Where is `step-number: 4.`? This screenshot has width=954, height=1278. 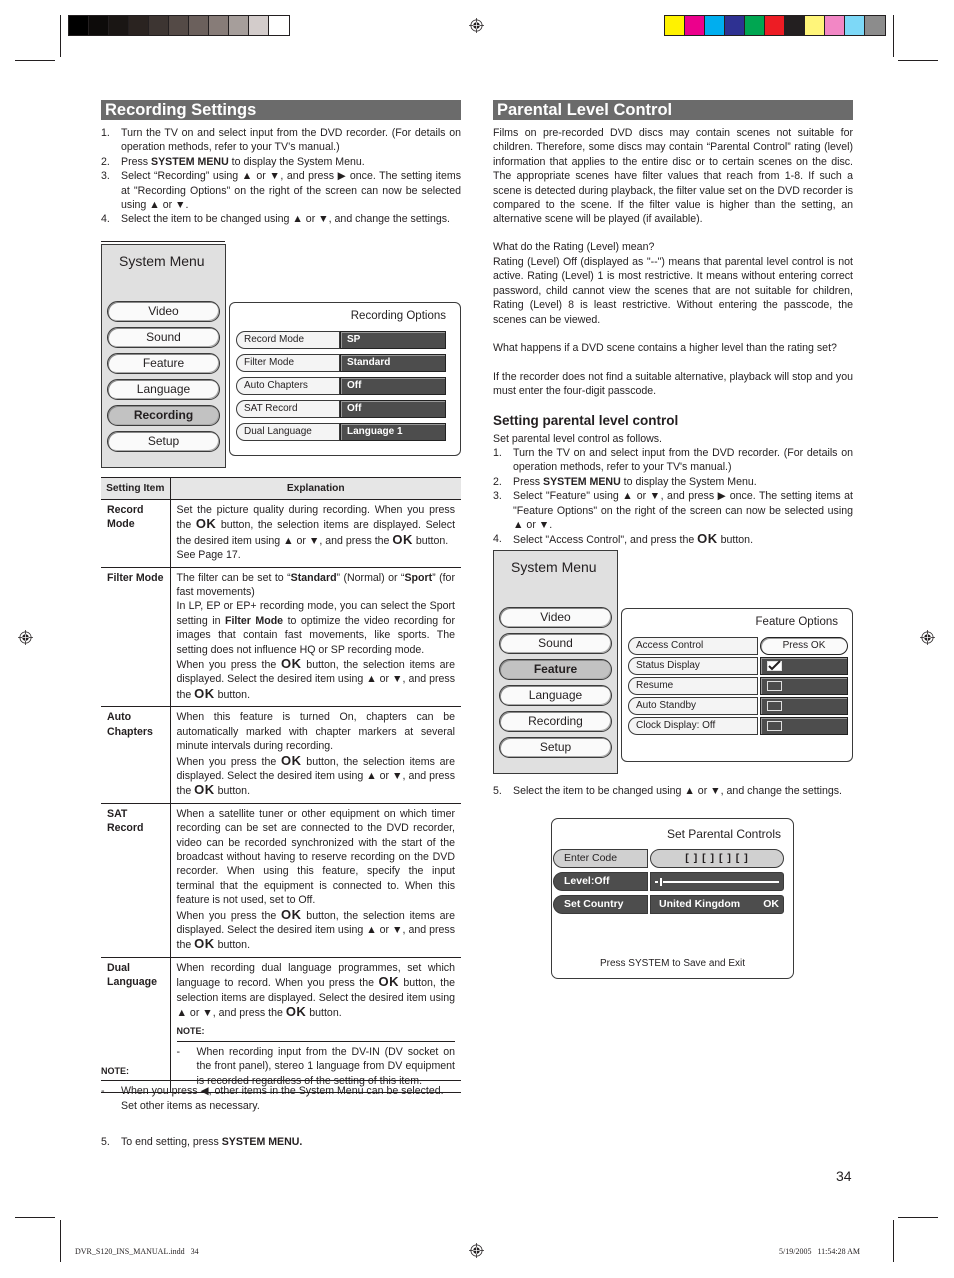 step-number: 4. is located at coordinates (497, 539).